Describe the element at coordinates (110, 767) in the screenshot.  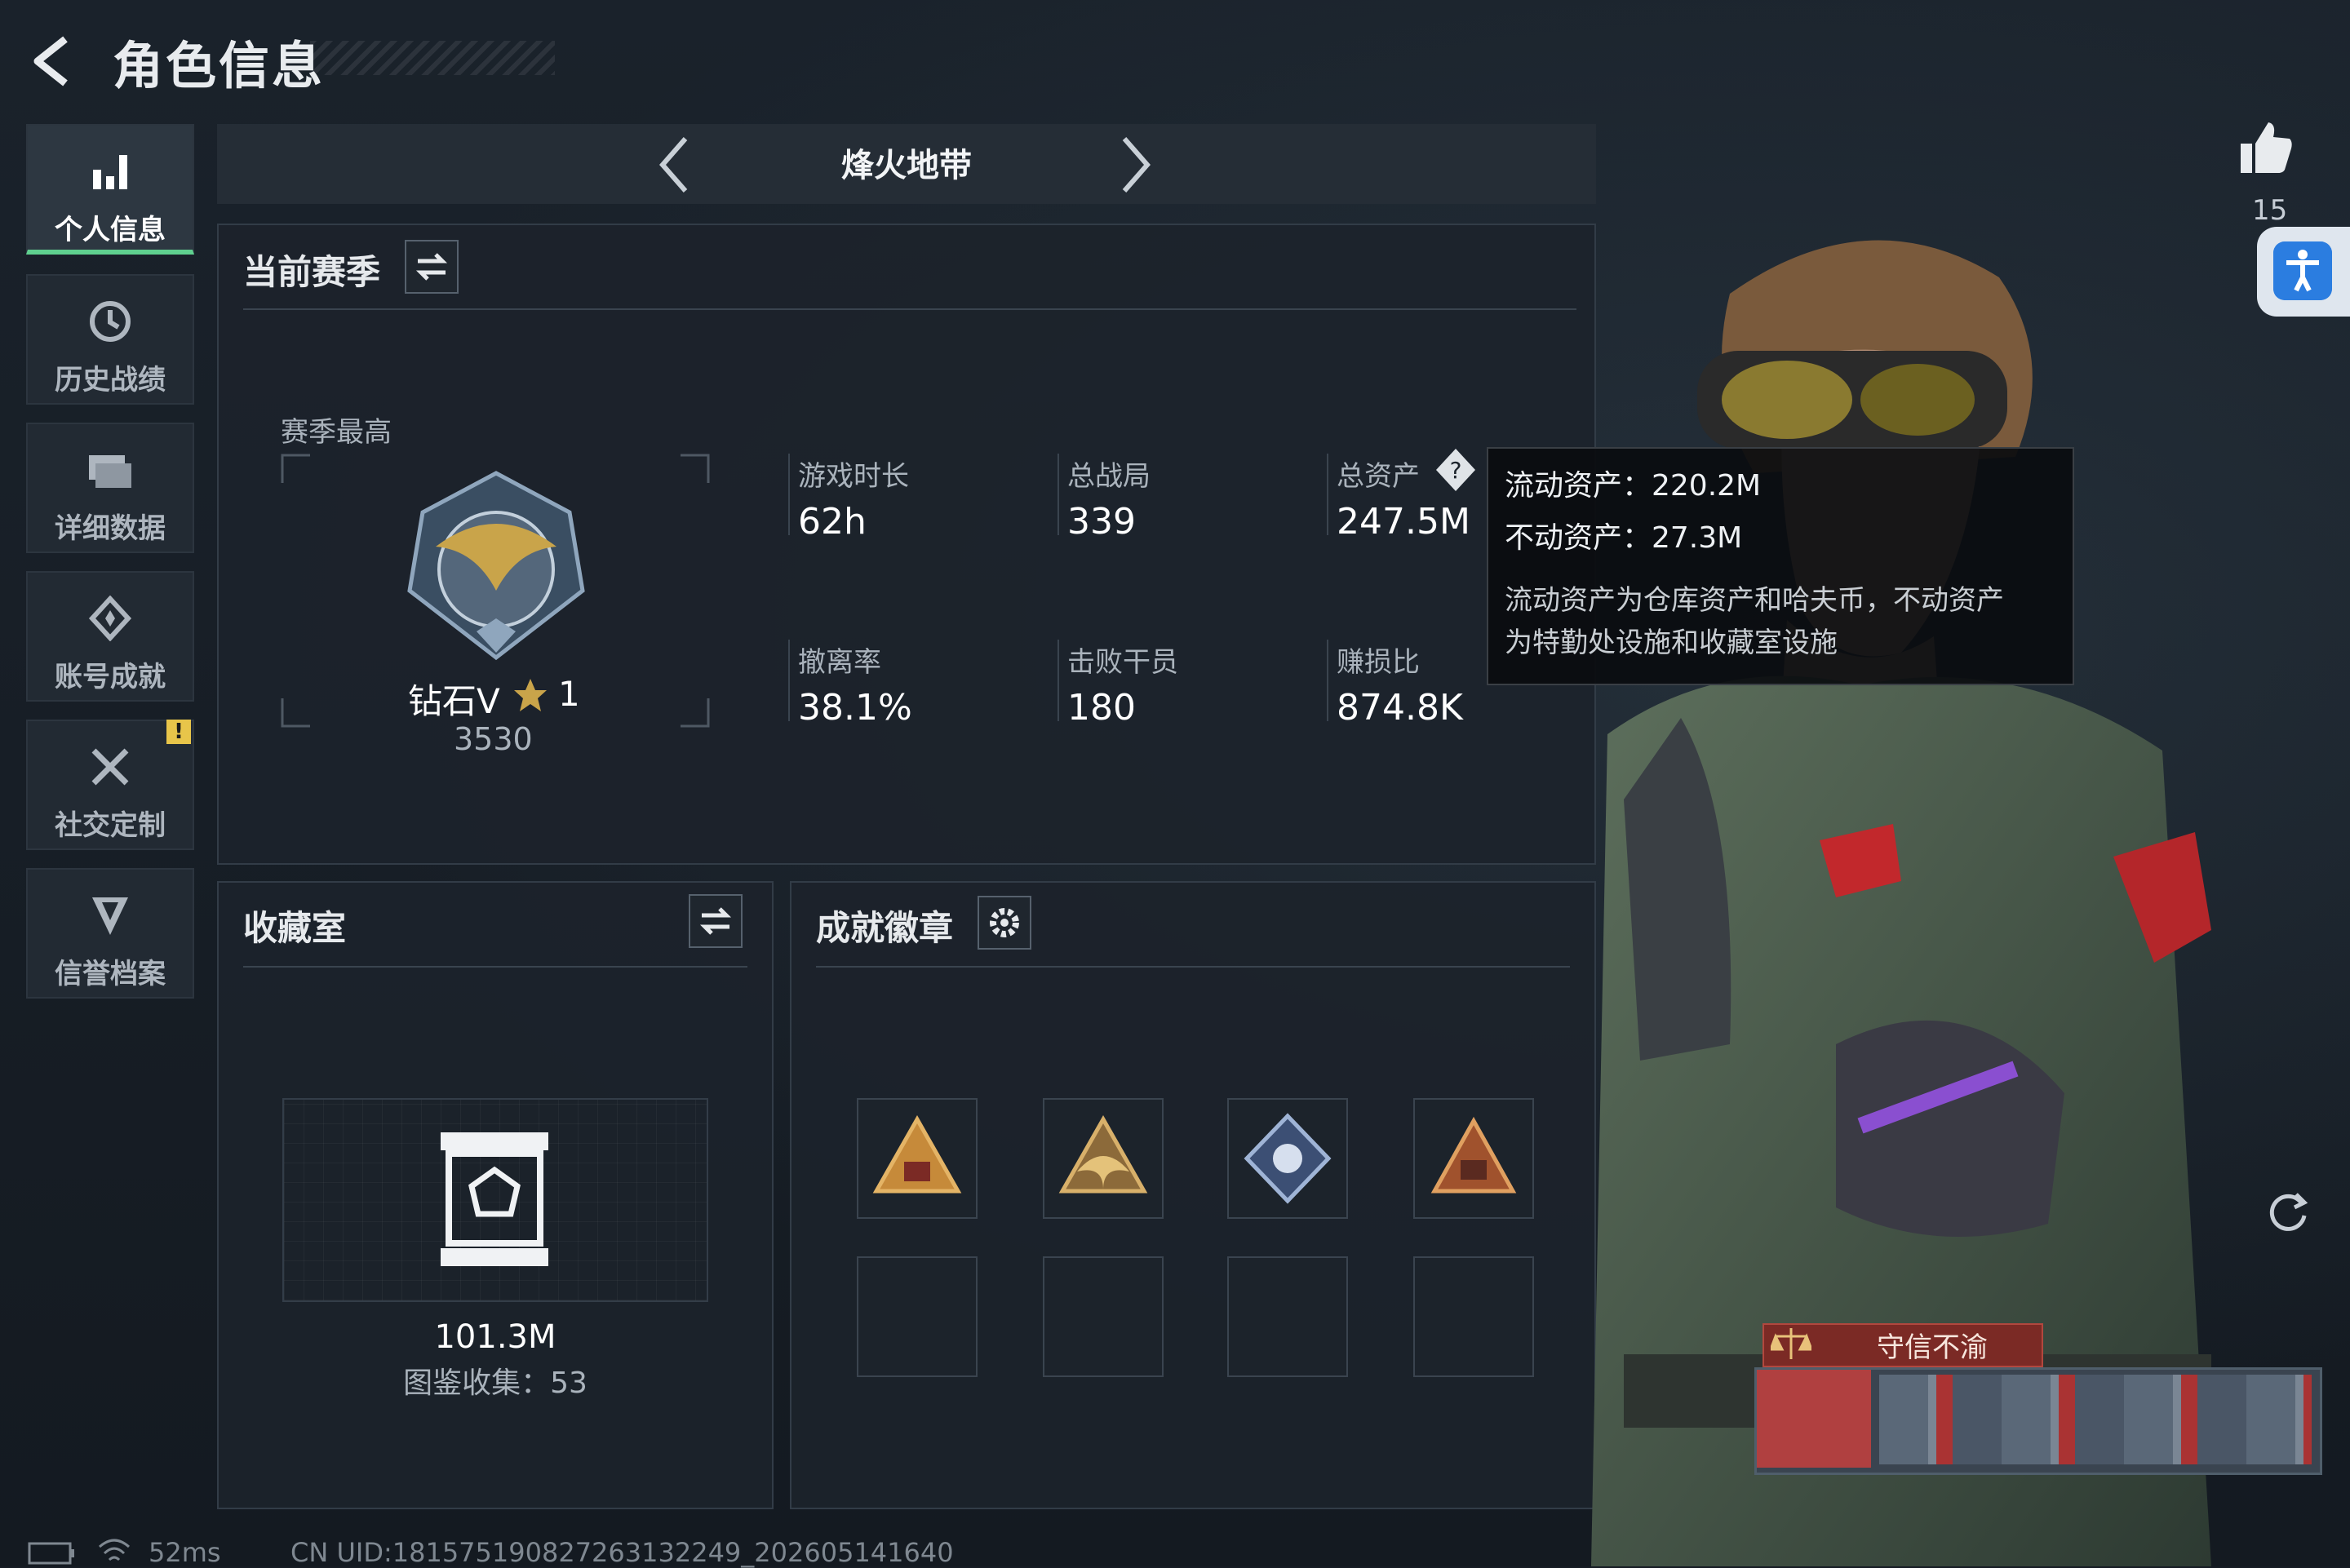
I see `tools-icon` at that location.